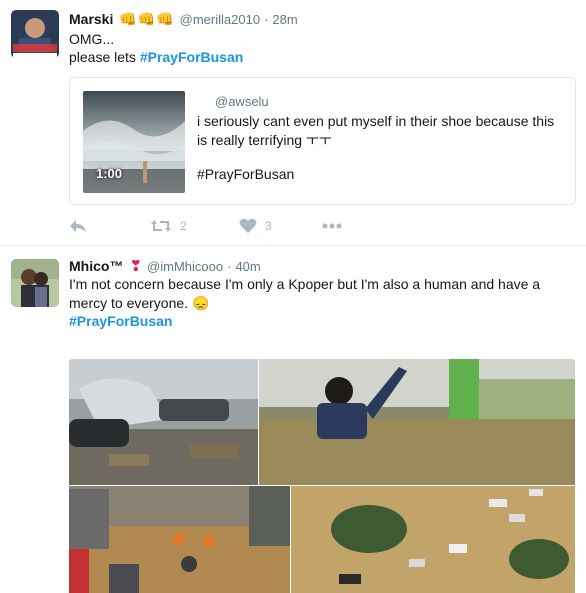 Image resolution: width=586 pixels, height=593 pixels. I want to click on timestamp: 28m, so click(284, 19).